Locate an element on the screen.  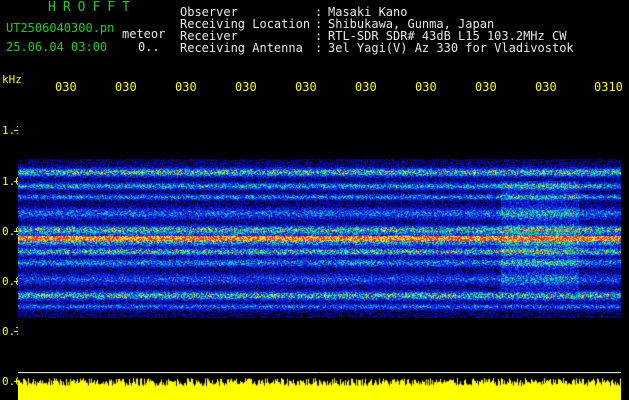
filename-label: UT2506040300.pn is located at coordinates (60, 28).